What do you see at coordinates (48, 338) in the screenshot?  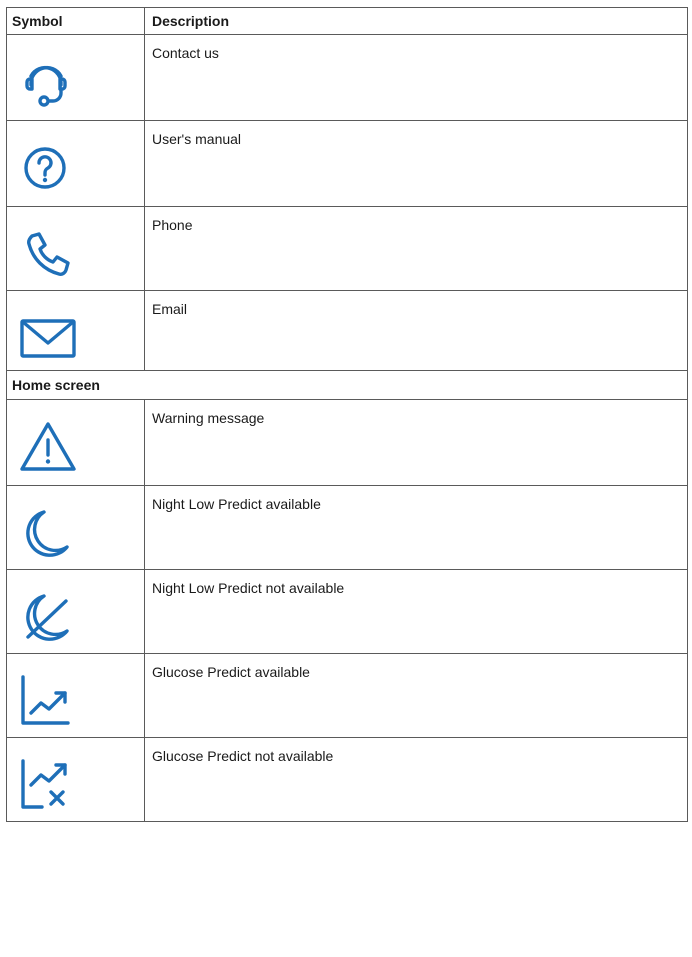 I see `envelope-icon` at bounding box center [48, 338].